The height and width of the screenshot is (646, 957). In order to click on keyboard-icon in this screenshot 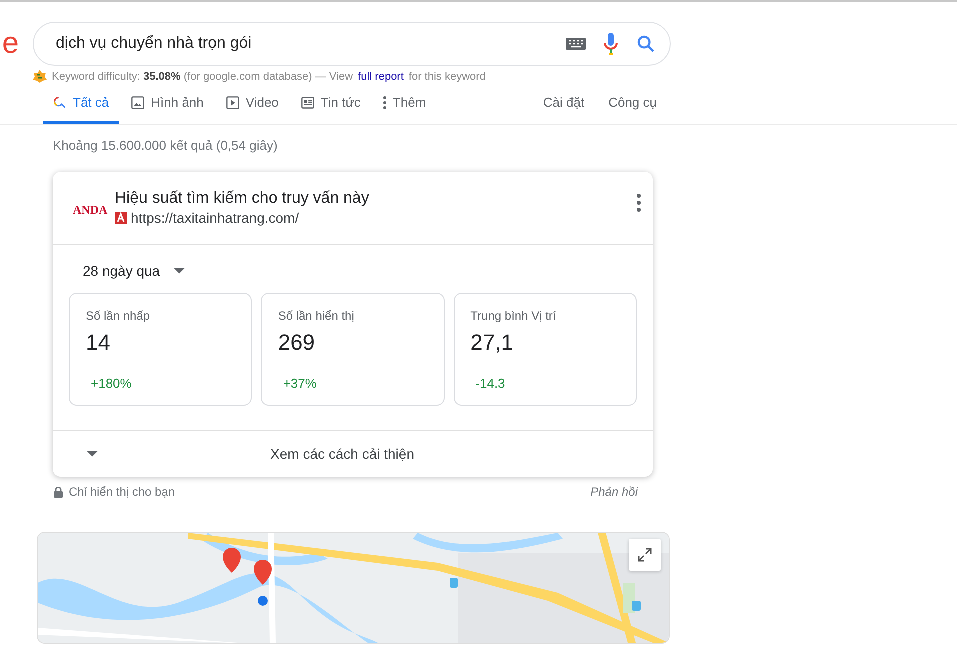, I will do `click(576, 44)`.